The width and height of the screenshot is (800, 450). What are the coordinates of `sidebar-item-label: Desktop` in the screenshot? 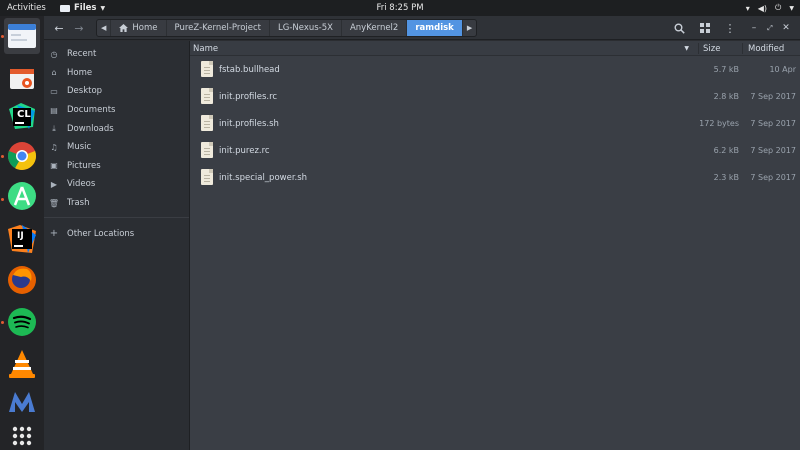 It's located at (85, 91).